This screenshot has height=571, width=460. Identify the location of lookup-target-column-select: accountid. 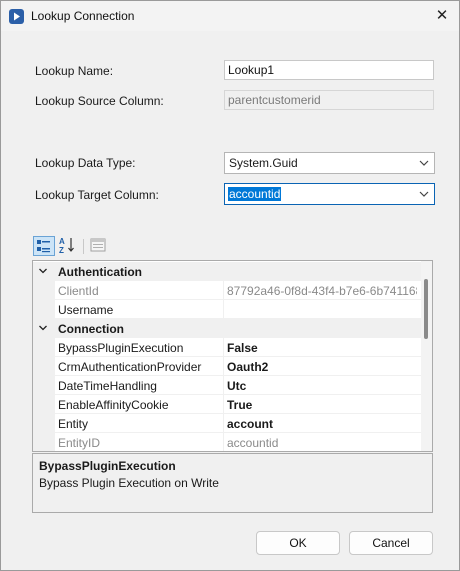
(329, 194).